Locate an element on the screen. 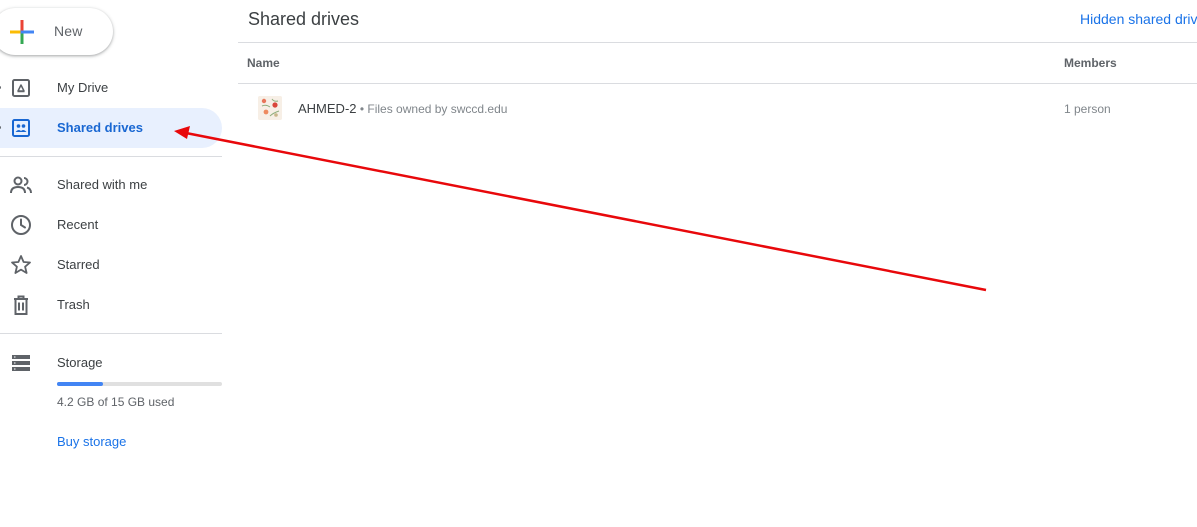 Image resolution: width=1197 pixels, height=527 pixels. sidebar-item-my-drive: My Drive is located at coordinates (111, 88).